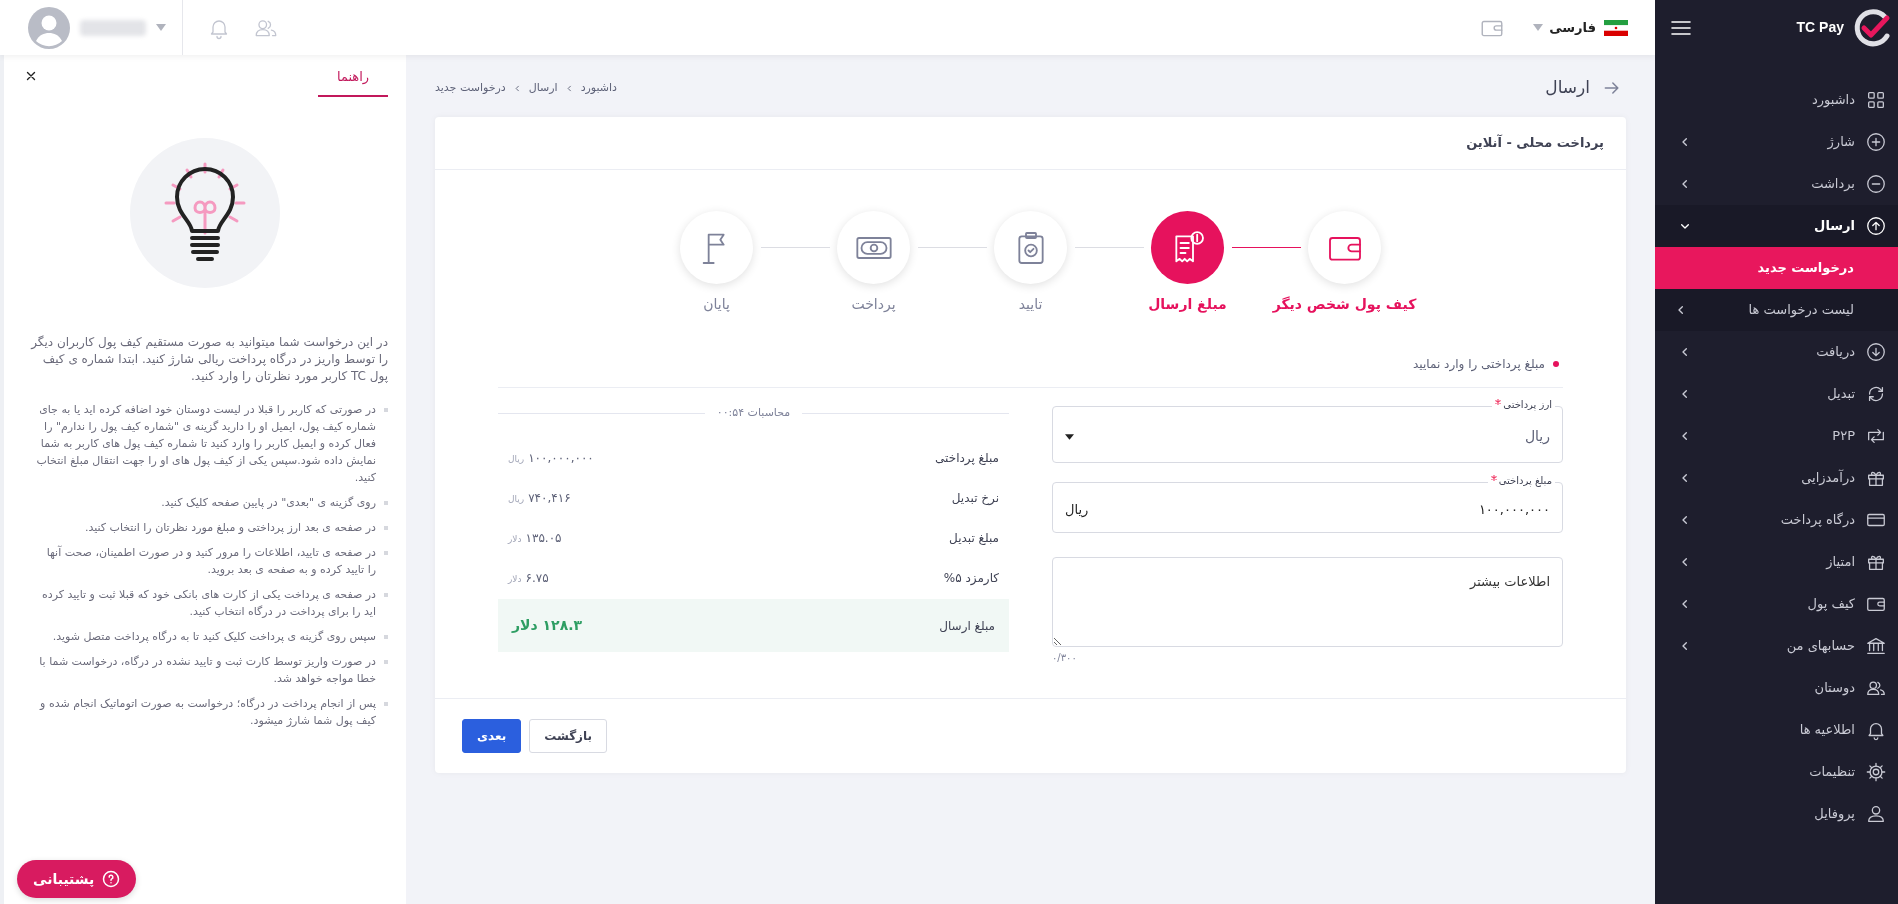 Image resolution: width=1898 pixels, height=904 pixels. What do you see at coordinates (543, 538) in the screenshot?
I see `summary-value: ۱۳۵.۰۵` at bounding box center [543, 538].